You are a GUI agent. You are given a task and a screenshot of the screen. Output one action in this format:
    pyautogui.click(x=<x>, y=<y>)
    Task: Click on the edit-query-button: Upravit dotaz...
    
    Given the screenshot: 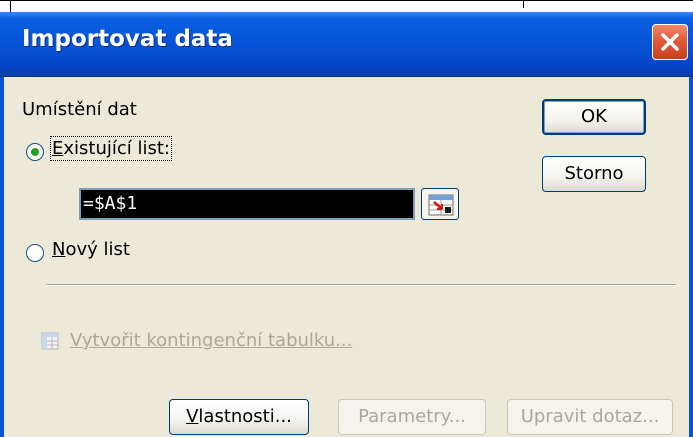 What is the action you would take?
    pyautogui.click(x=590, y=417)
    